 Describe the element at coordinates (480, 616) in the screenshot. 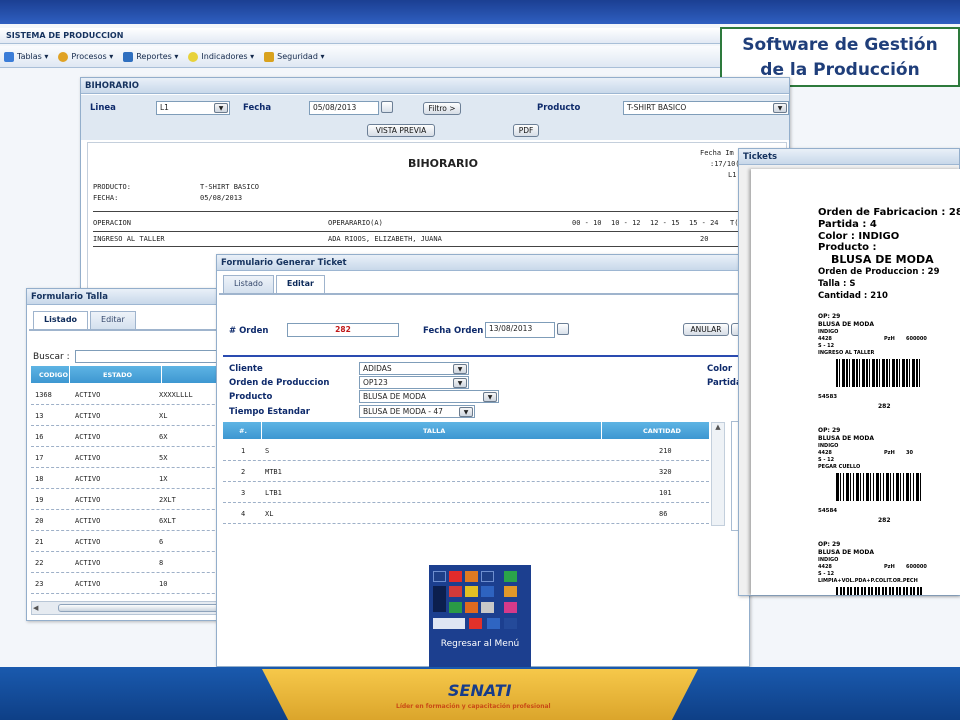

I see `return-menu-widget: Regresar al Menú` at that location.